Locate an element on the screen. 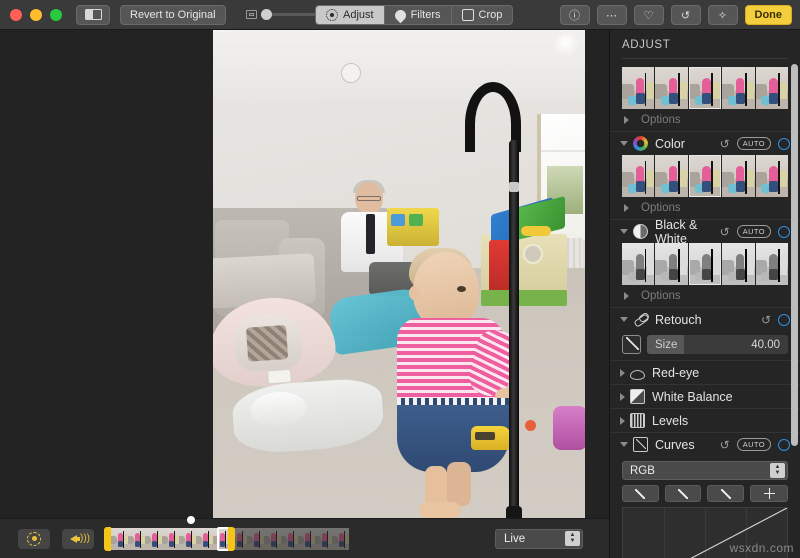 The image size is (800, 558). photo-walking-cane is located at coordinates (493, 301).